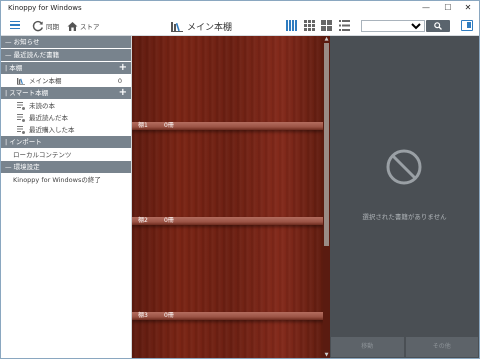  I want to click on minimize-button: —, so click(426, 8).